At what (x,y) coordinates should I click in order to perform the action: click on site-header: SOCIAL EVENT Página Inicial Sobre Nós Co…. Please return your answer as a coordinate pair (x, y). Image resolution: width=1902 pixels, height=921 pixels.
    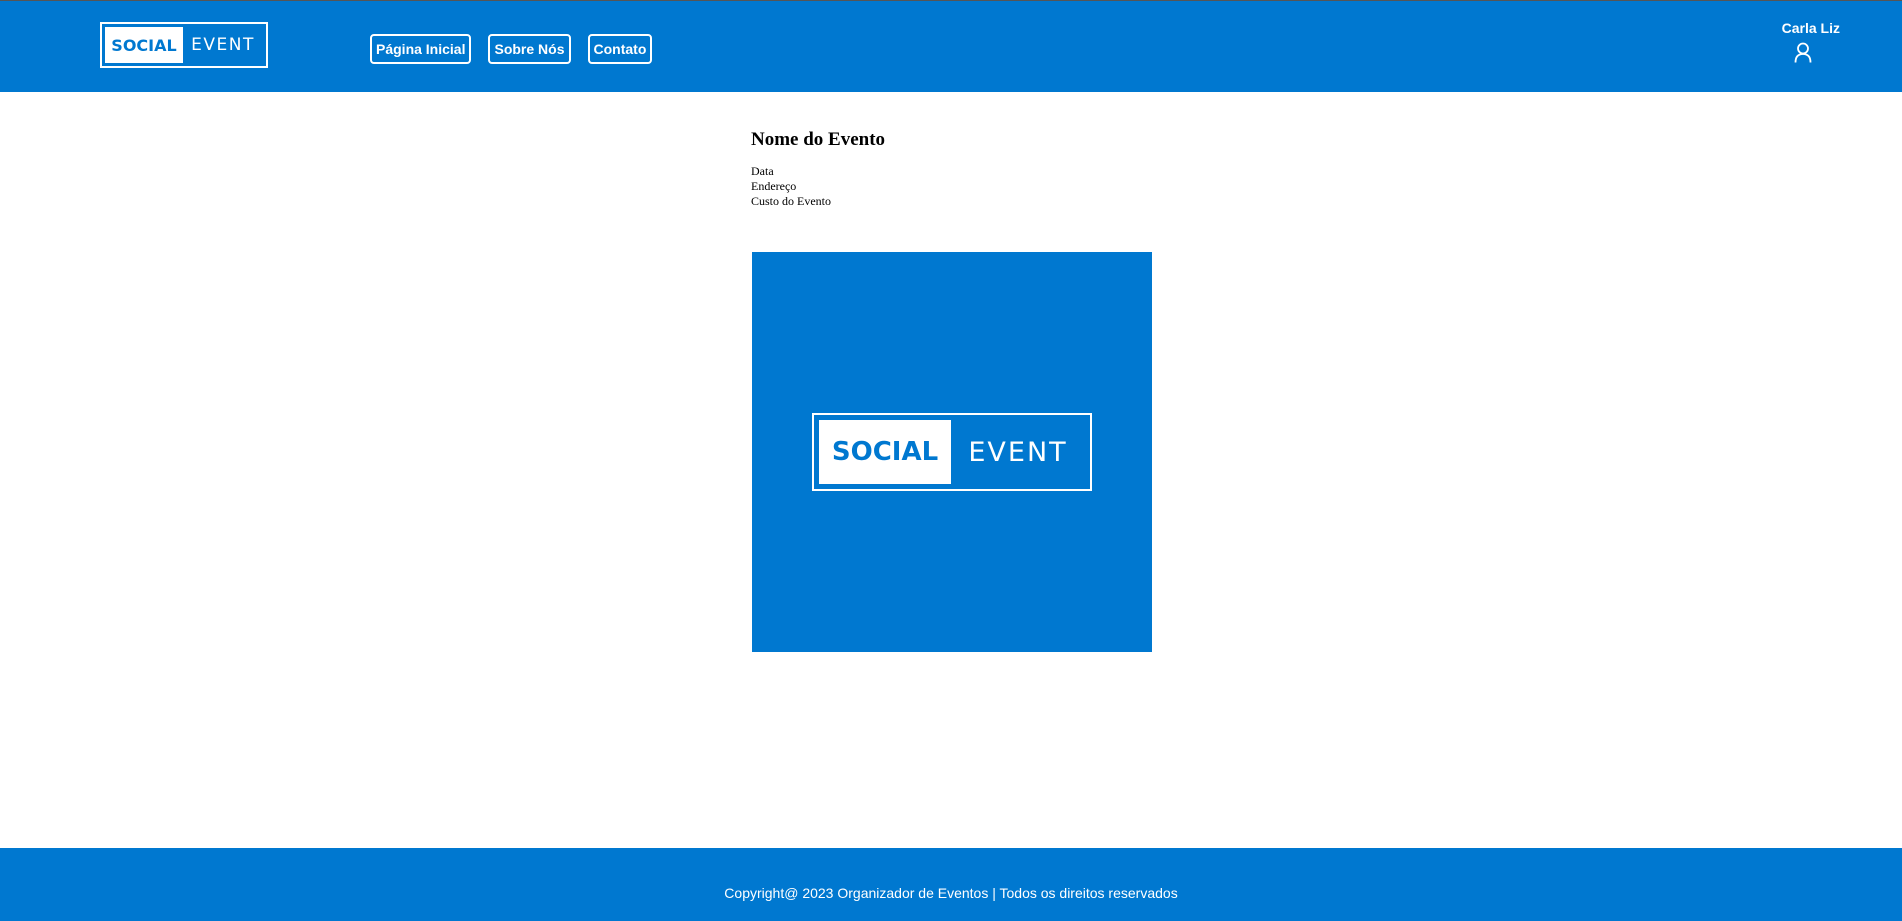
    Looking at the image, I should click on (951, 46).